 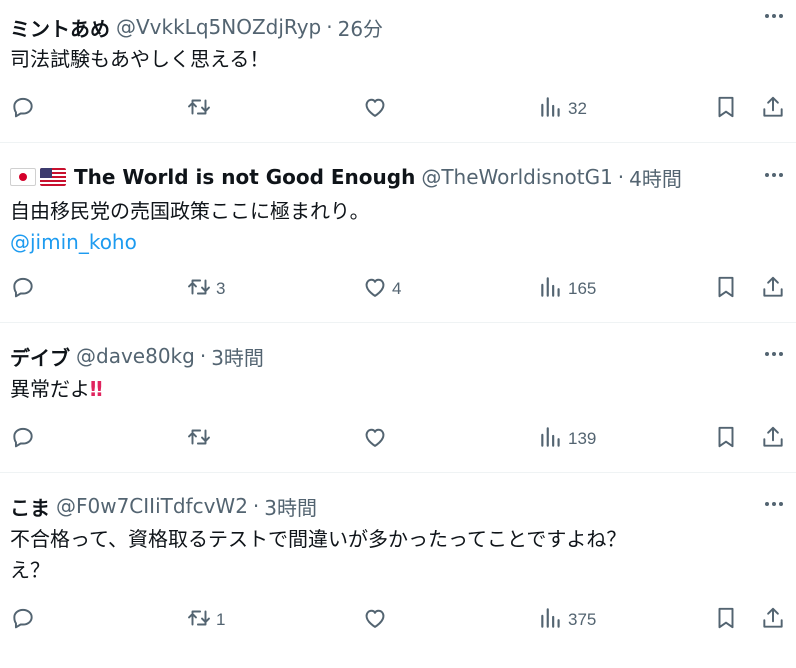 What do you see at coordinates (567, 620) in the screenshot?
I see `views-button: 375` at bounding box center [567, 620].